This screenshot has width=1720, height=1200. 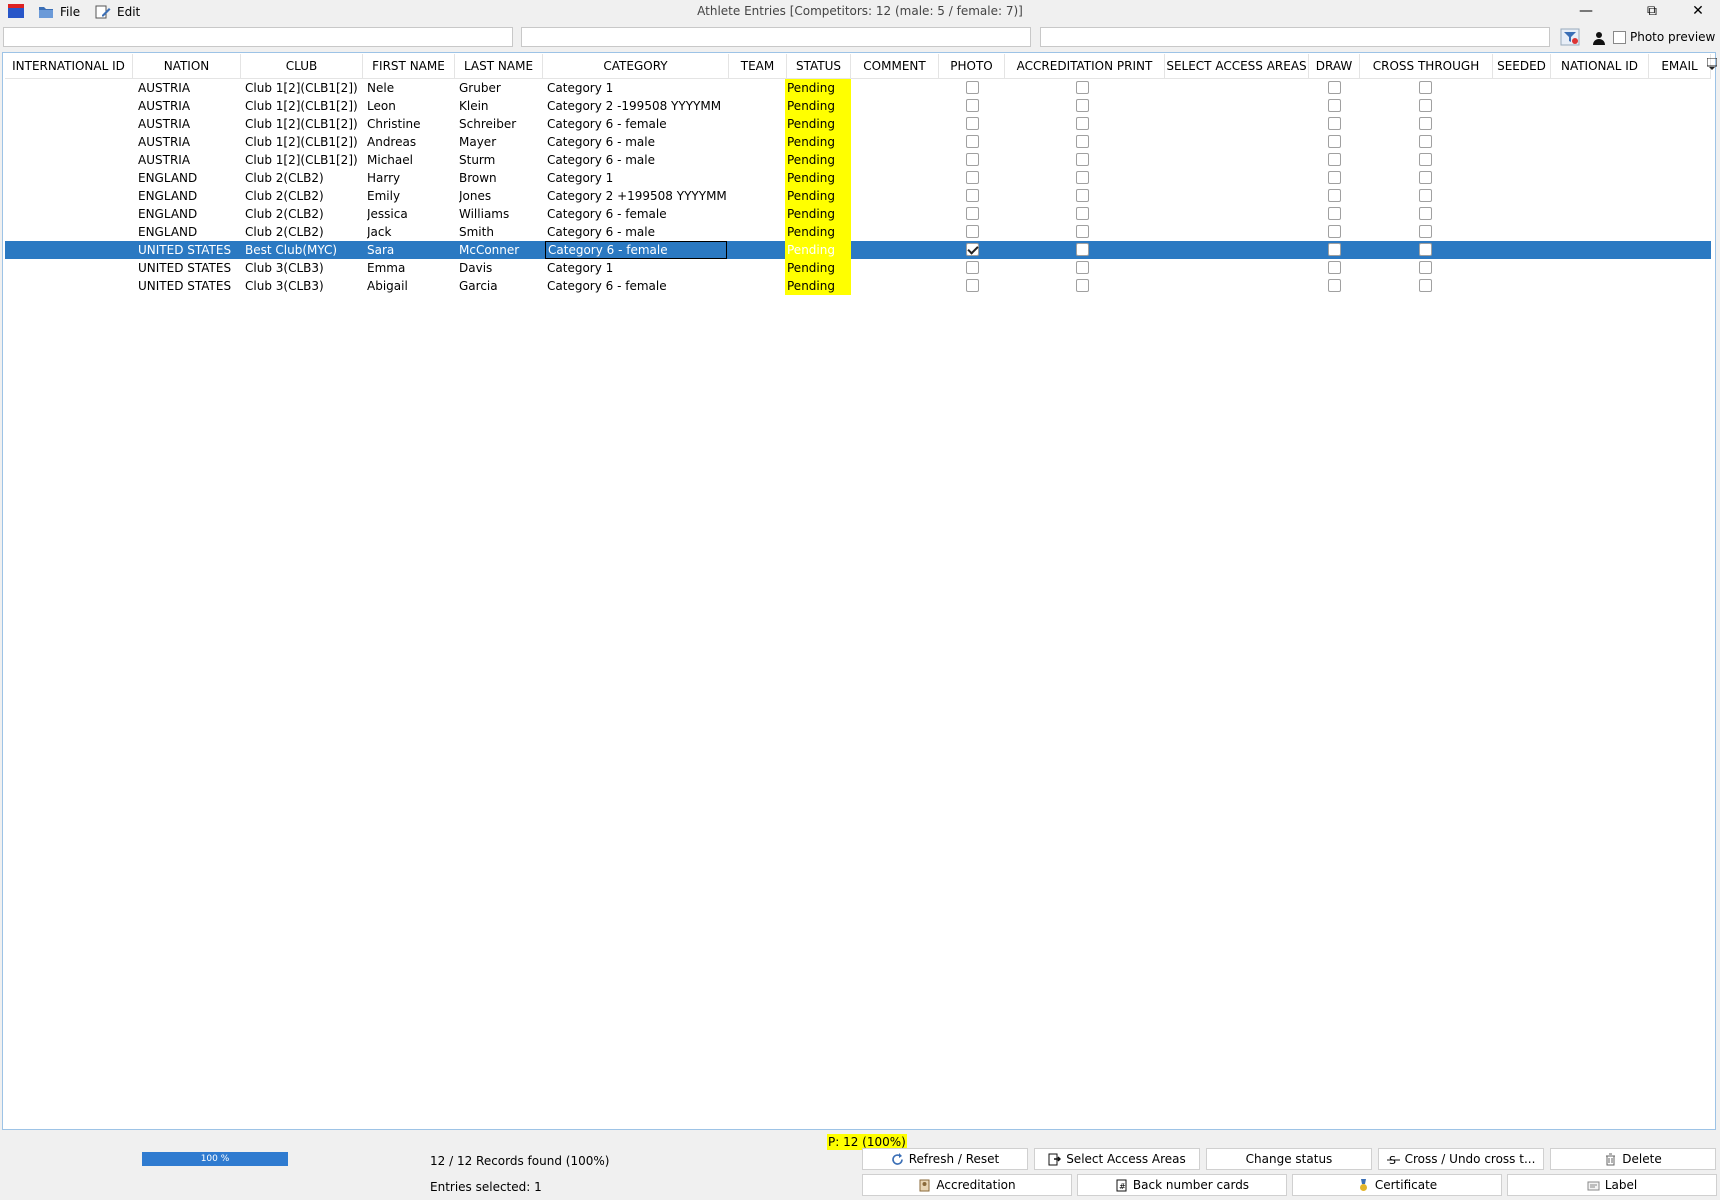 What do you see at coordinates (1652, 12) in the screenshot?
I see `restore-button: ⧉` at bounding box center [1652, 12].